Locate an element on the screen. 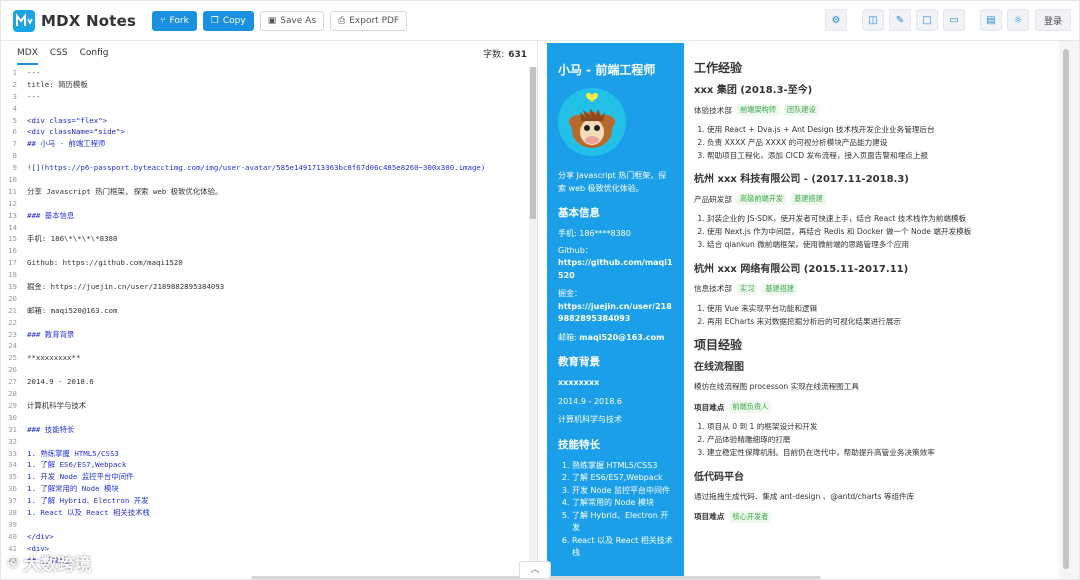 The image size is (1080, 580). app-title: MDX Notes is located at coordinates (89, 20).